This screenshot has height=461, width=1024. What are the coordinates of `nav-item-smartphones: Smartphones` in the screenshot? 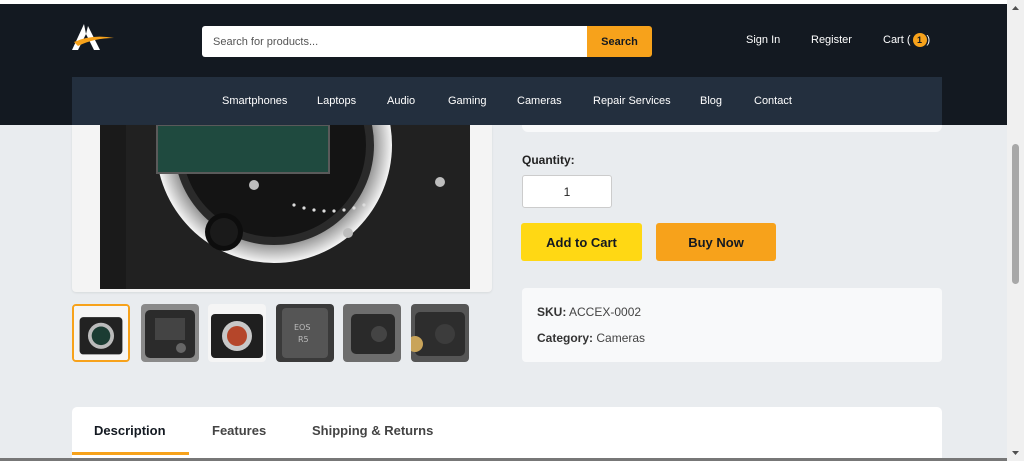 It's located at (254, 101).